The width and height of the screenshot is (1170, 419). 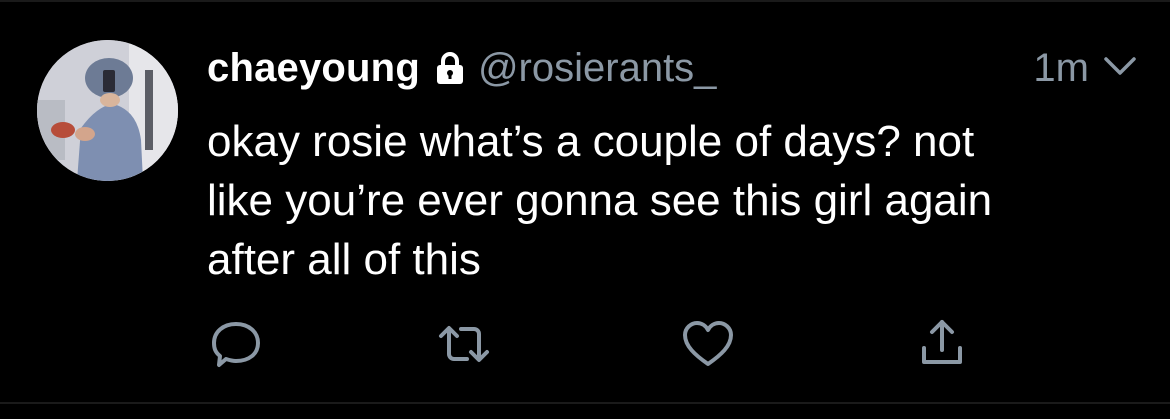 I want to click on retweet-icon, so click(x=464, y=344).